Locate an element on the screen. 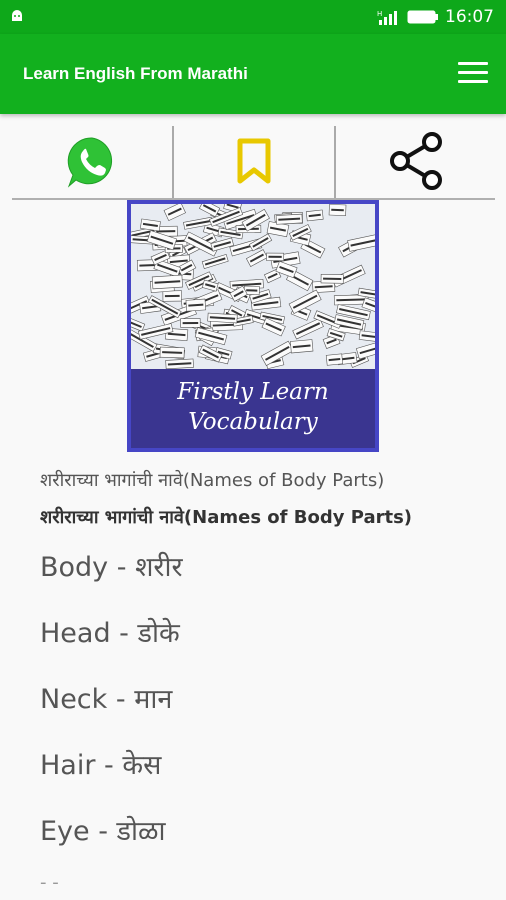  svg-text: H is located at coordinates (379, 14).